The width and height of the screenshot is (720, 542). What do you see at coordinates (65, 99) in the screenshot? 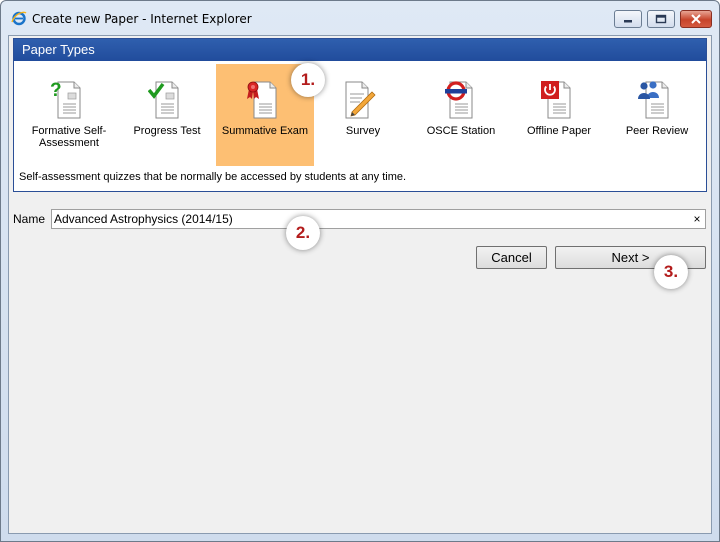
I see `question-doc-icon: ?` at bounding box center [65, 99].